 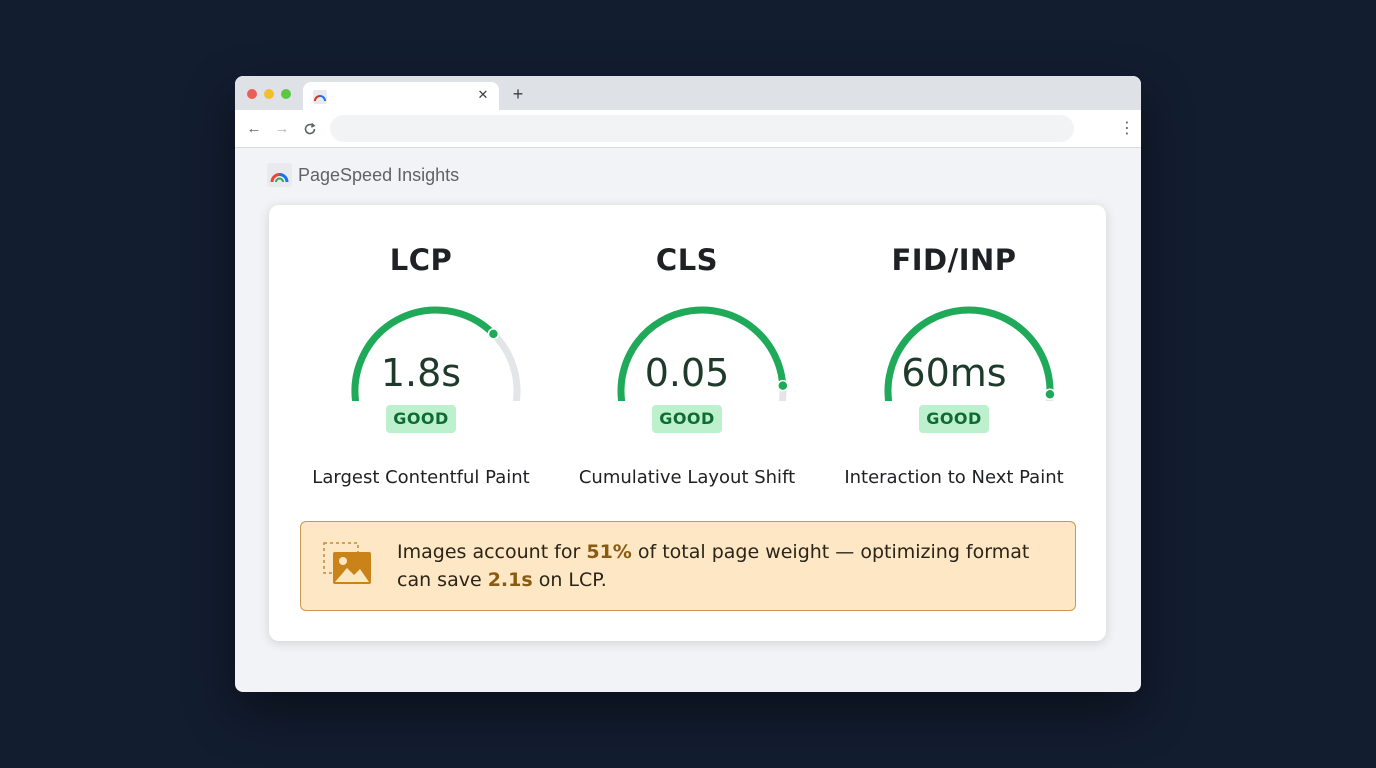 What do you see at coordinates (510, 580) in the screenshot?
I see `alert-highlight-savings: 2.1s` at bounding box center [510, 580].